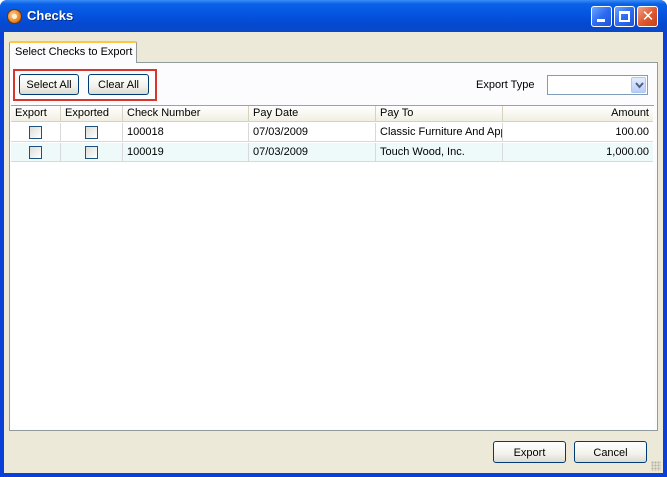  Describe the element at coordinates (627, 152) in the screenshot. I see `amount-cell: 1,000.00` at that location.